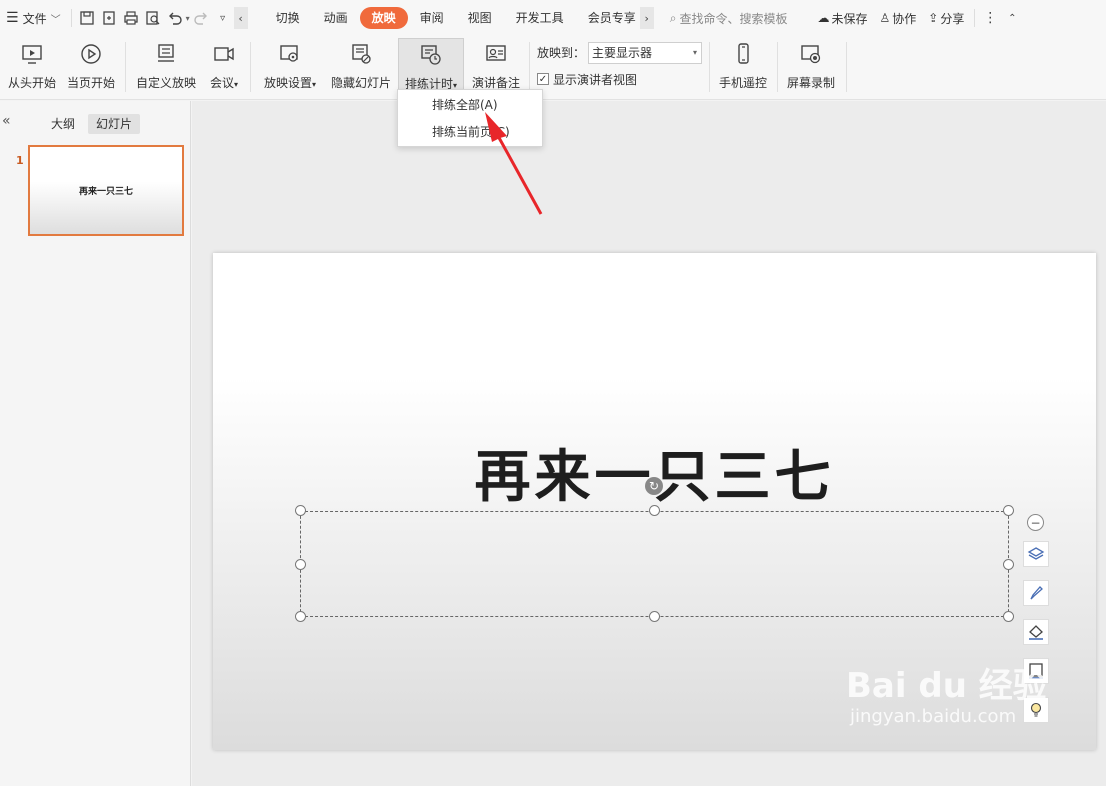 This screenshot has width=1106, height=786. What do you see at coordinates (540, 18) in the screenshot?
I see `tab-developer: 开发工具` at bounding box center [540, 18].